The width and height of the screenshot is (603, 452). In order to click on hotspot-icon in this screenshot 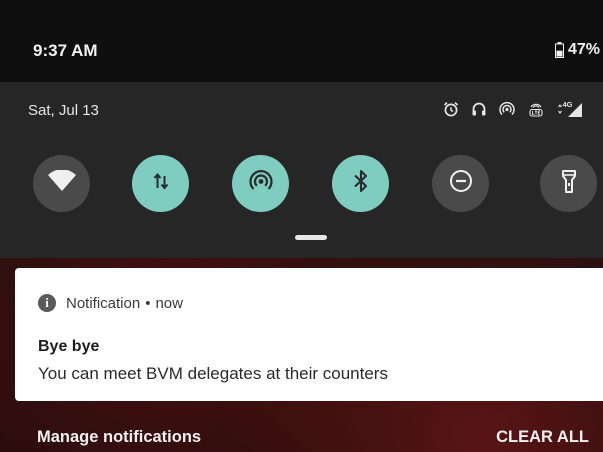, I will do `click(261, 183)`.